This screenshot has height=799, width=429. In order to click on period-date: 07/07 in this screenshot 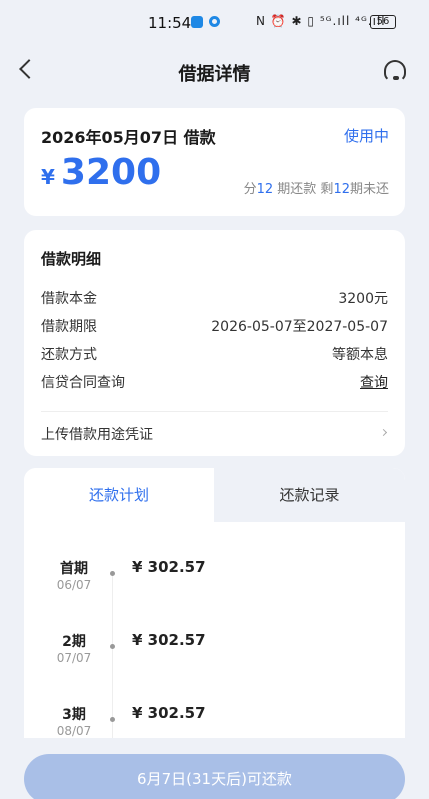, I will do `click(74, 658)`.